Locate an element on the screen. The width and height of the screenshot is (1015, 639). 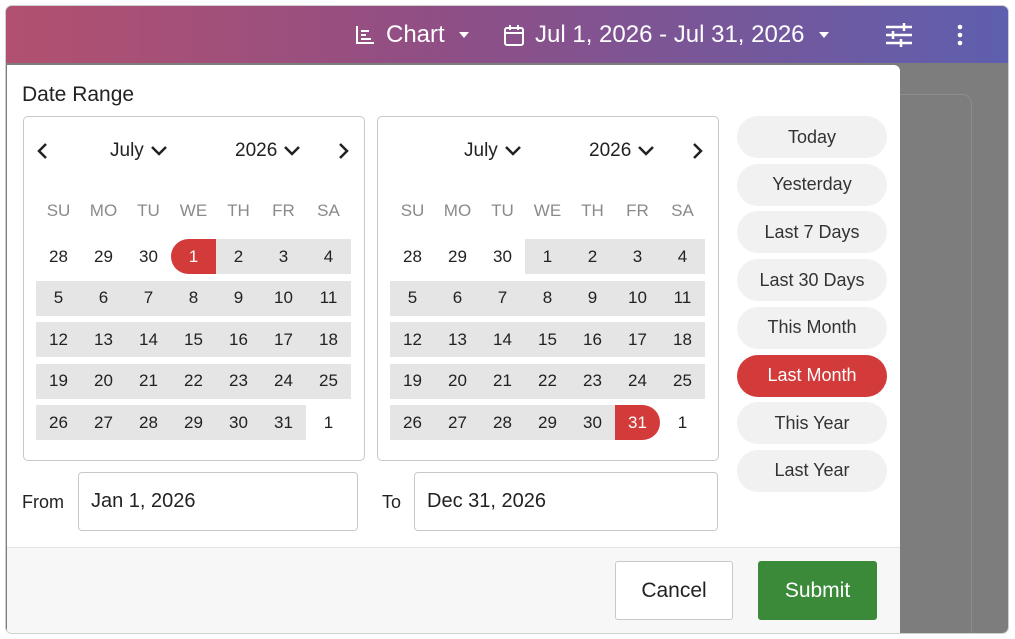
calendar-week: 28 29 30 1 2 3 4 is located at coordinates (547, 256).